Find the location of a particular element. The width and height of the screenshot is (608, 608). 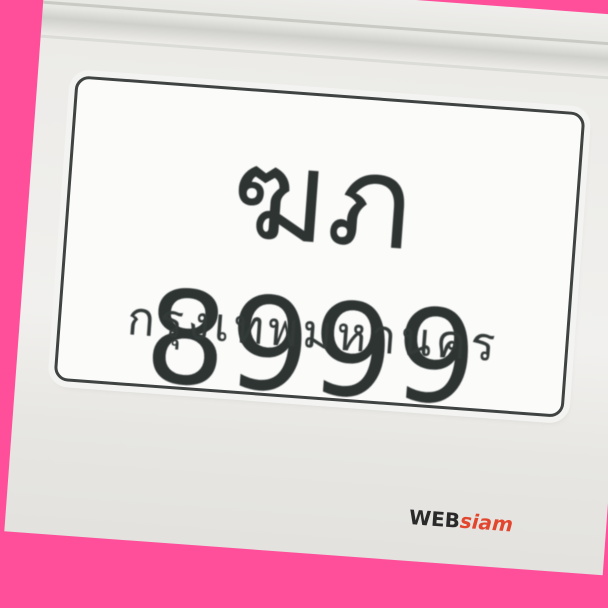

wall-line is located at coordinates (315, 25).